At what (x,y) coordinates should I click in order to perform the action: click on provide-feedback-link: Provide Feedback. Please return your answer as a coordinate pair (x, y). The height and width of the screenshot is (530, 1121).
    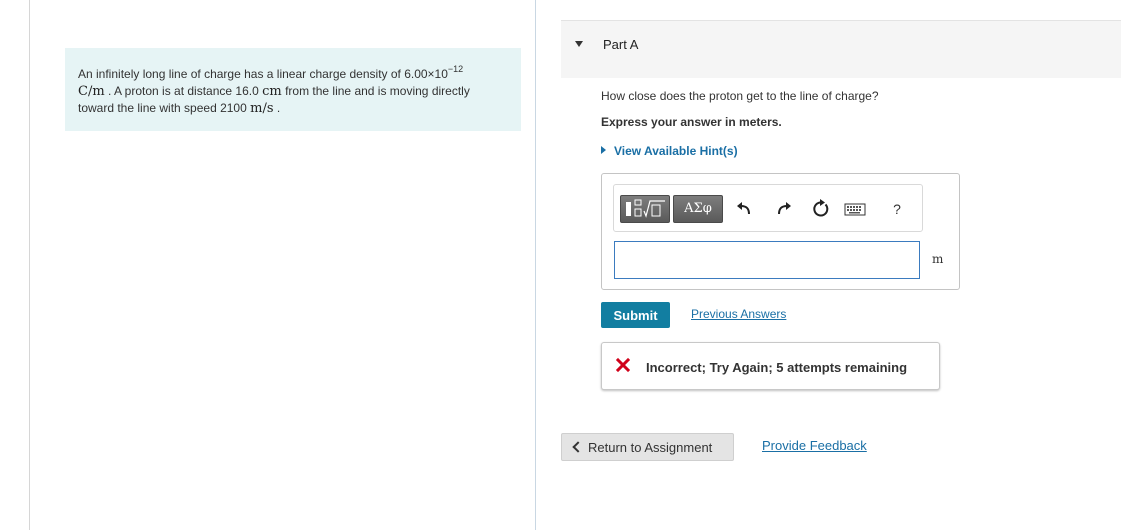
    Looking at the image, I should click on (814, 445).